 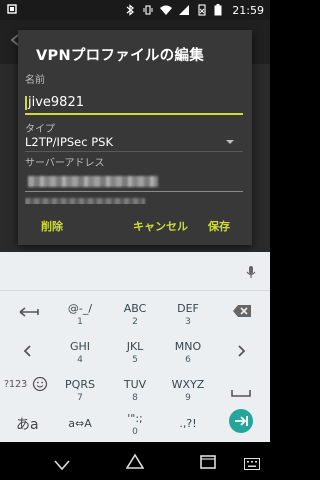 I want to click on status-bar: 21:59, so click(x=135, y=10).